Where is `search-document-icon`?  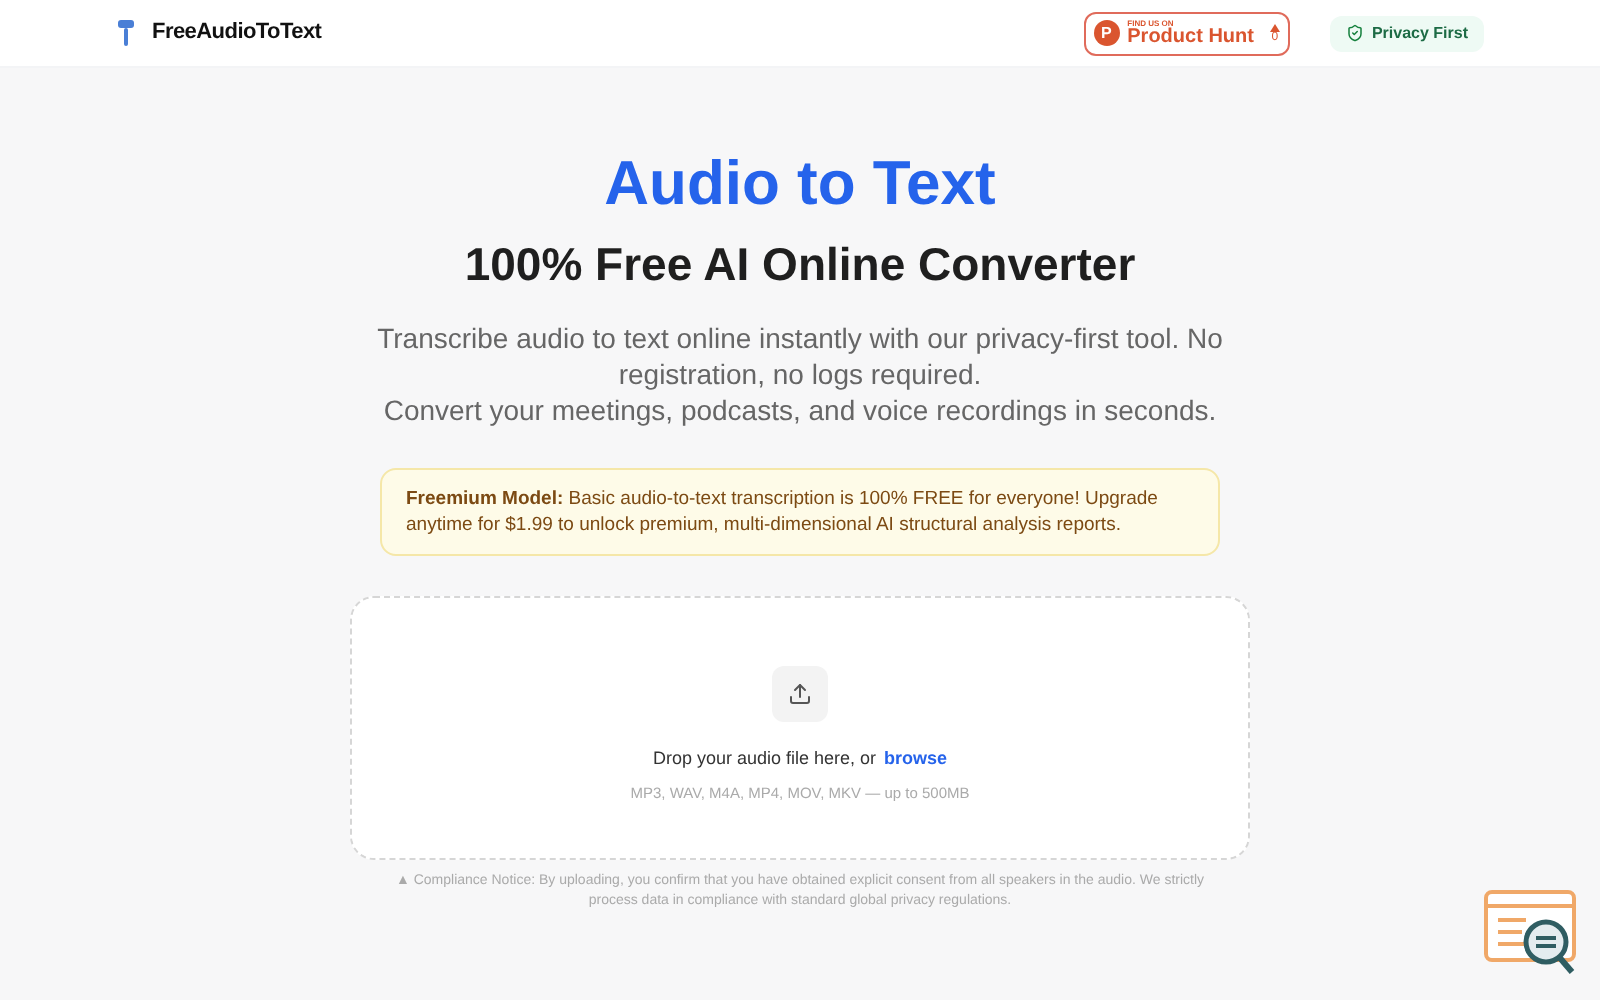
search-document-icon is located at coordinates (1532, 934).